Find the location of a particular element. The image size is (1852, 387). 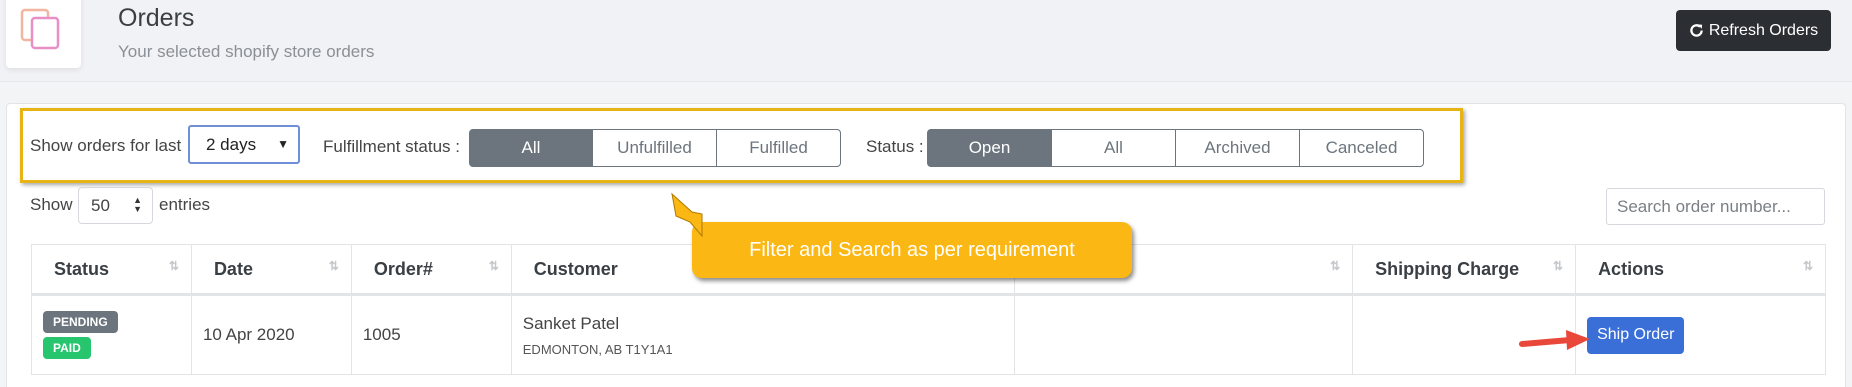

page-subtitle: Your selected shopify store orders is located at coordinates (246, 51).